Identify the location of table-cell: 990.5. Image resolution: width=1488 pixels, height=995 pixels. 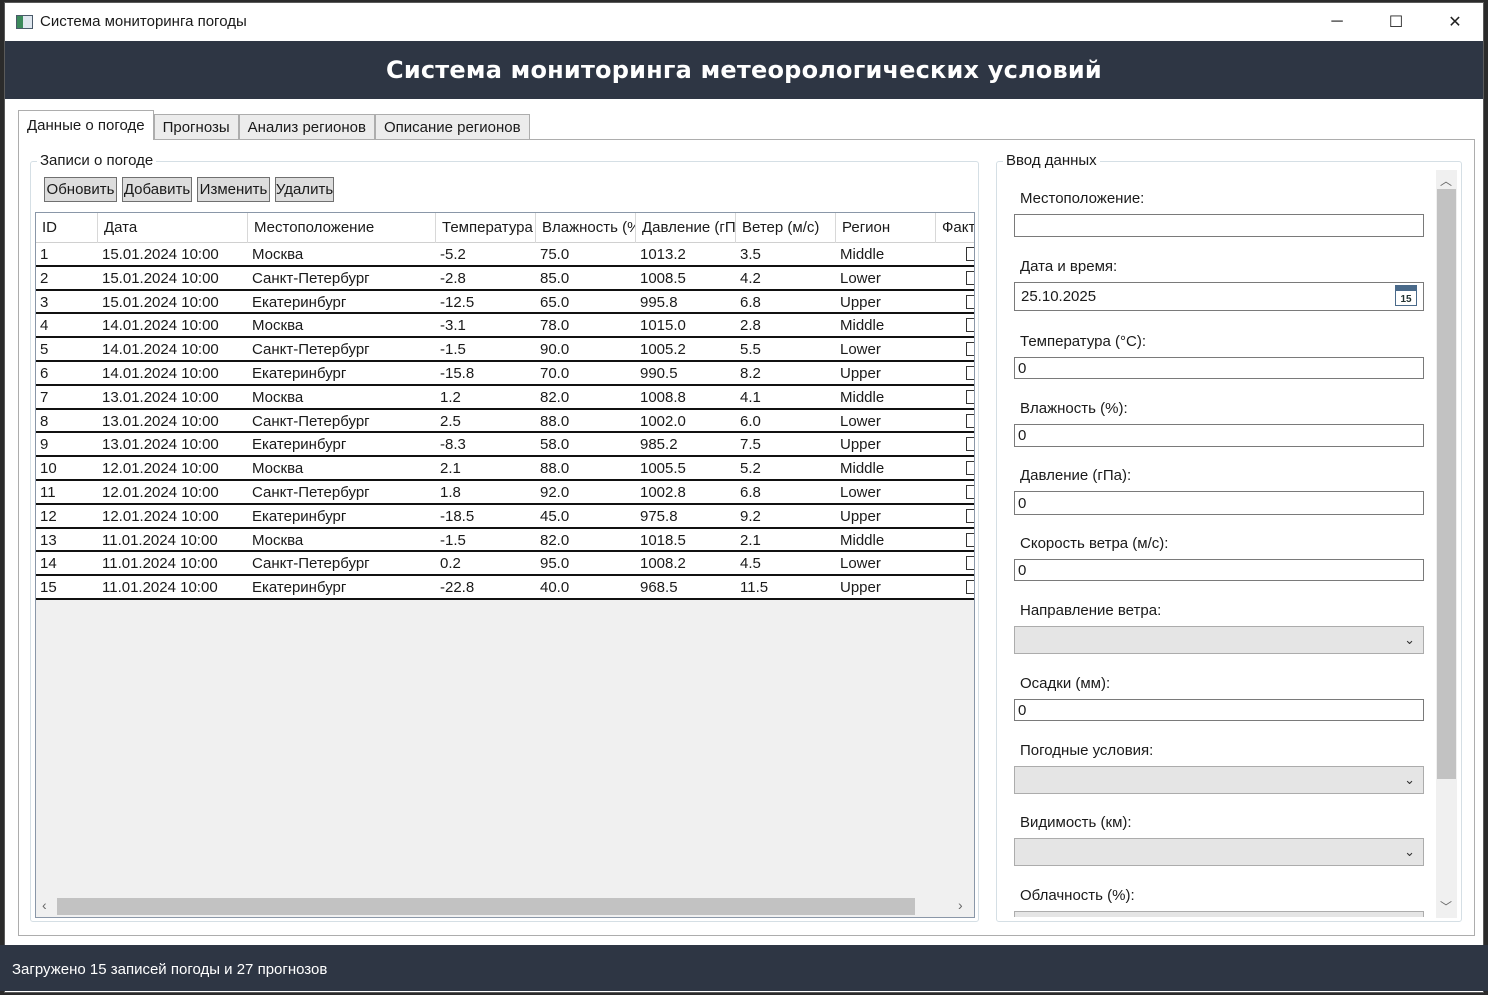
(659, 373).